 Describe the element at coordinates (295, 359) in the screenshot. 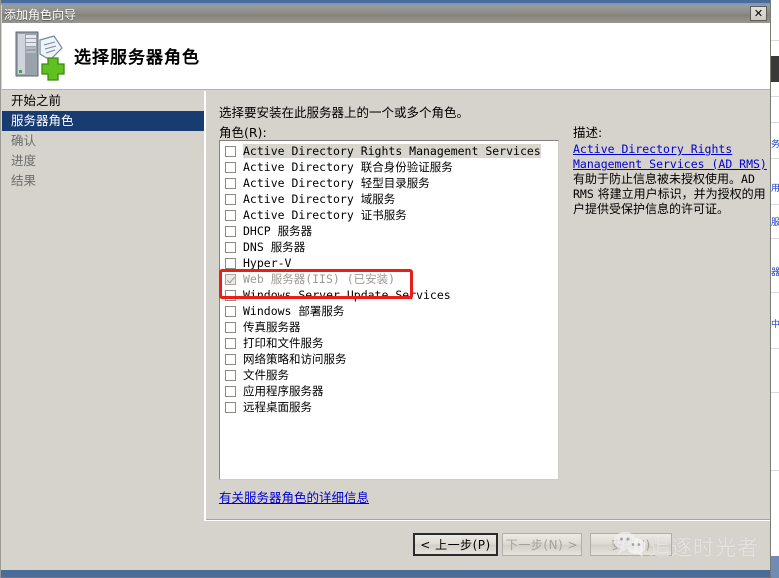

I see `role-label: 网络策略和访问服务` at that location.